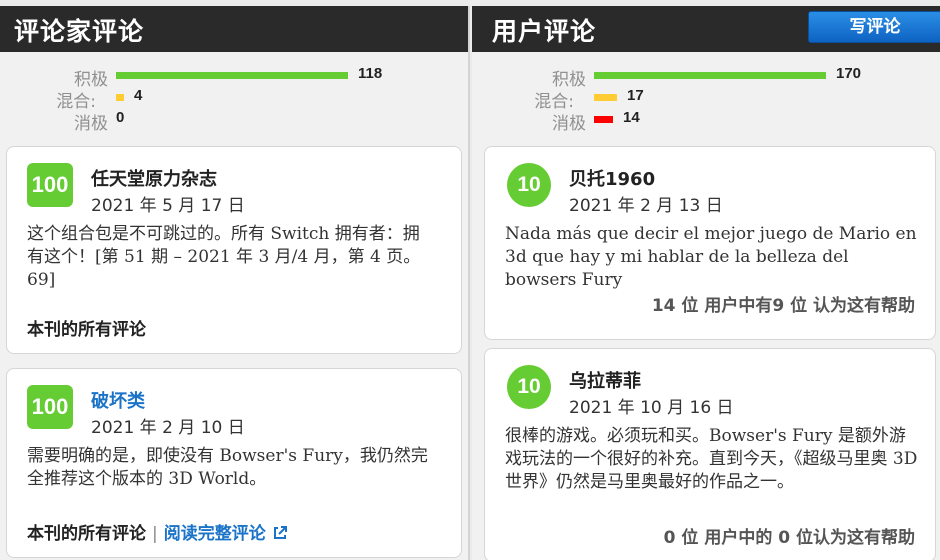  Describe the element at coordinates (569, 124) in the screenshot. I see `user-negative-label: 消极` at that location.